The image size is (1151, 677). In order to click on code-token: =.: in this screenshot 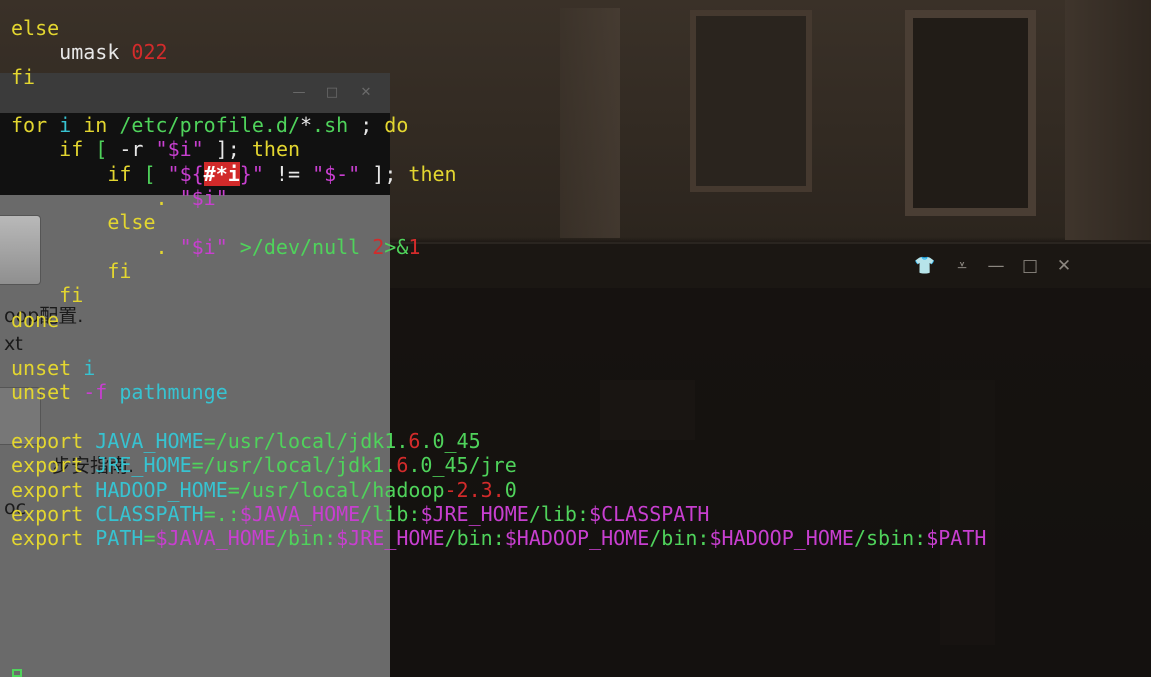, I will do `click(221, 513)`.